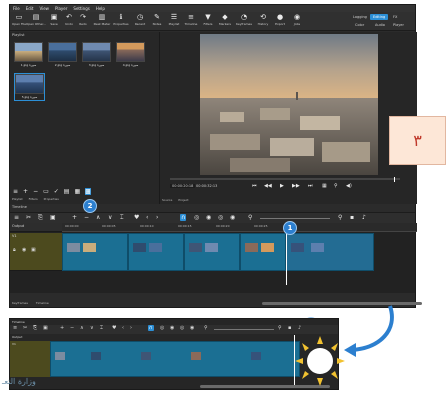 The height and width of the screenshot is (394, 448). What do you see at coordinates (24, 250) in the screenshot?
I see `hide-icon: ◉` at bounding box center [24, 250].